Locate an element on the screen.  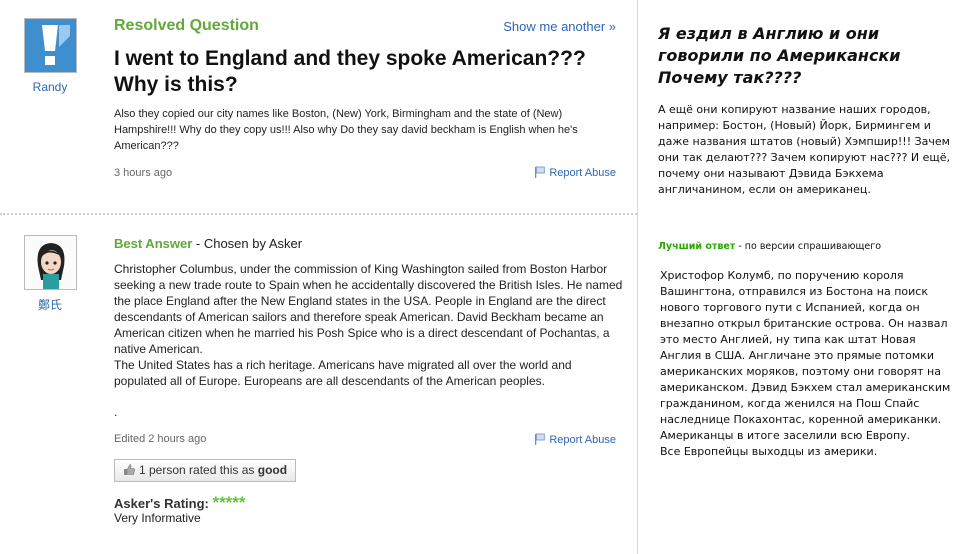
asker-rating-label: Asker's Rating: is located at coordinates (163, 503).